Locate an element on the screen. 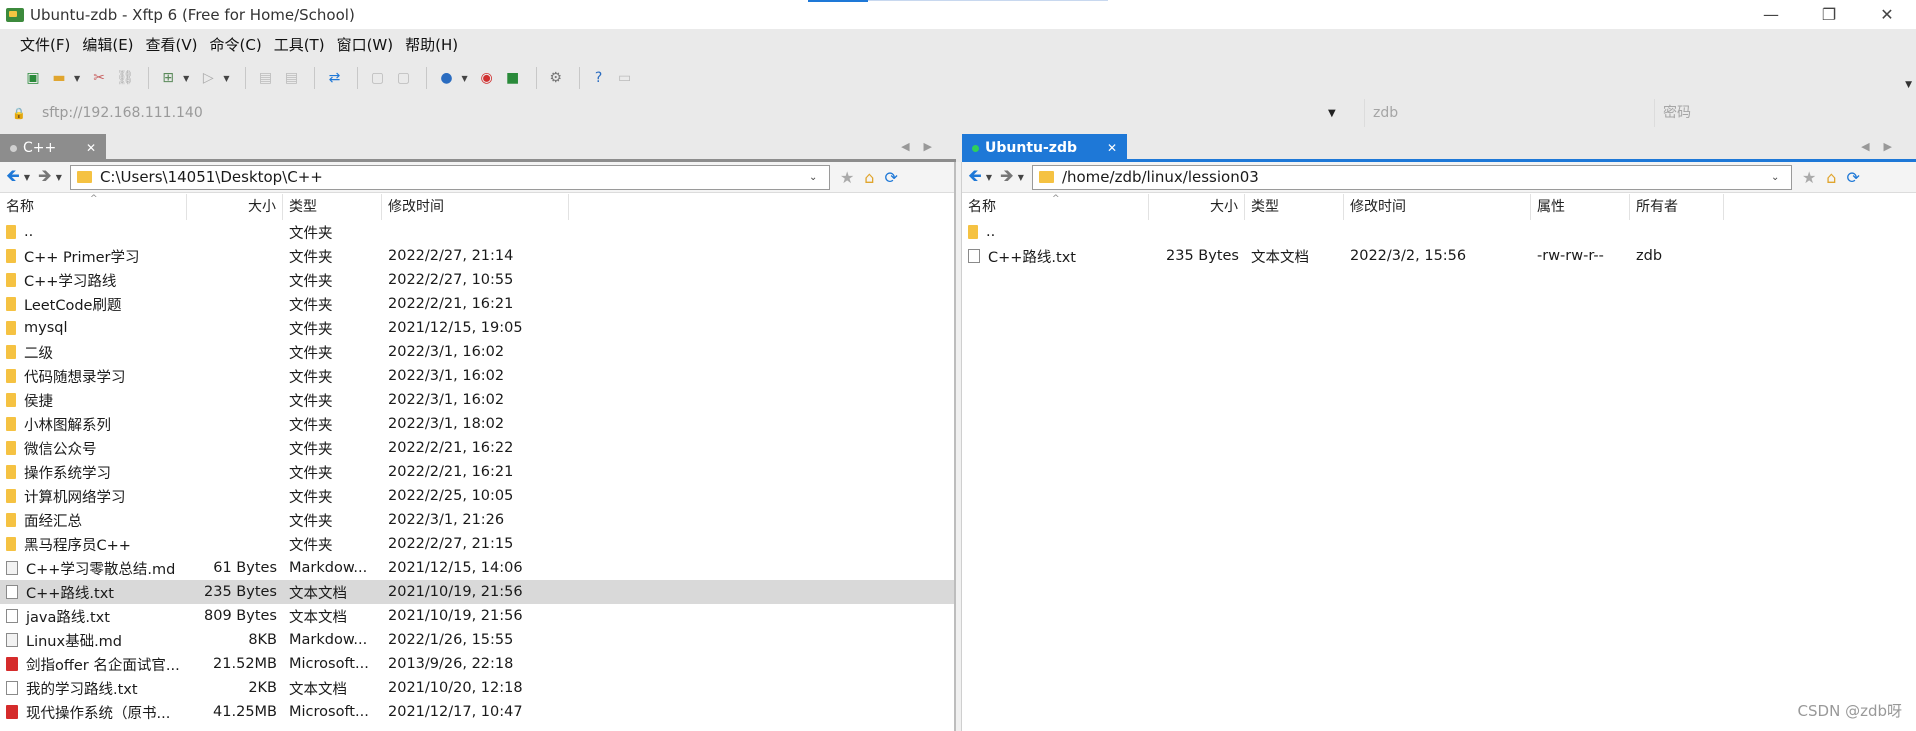 Image resolution: width=1916 pixels, height=731 pixels. tab-local: C++ ✕ is located at coordinates (53, 148).